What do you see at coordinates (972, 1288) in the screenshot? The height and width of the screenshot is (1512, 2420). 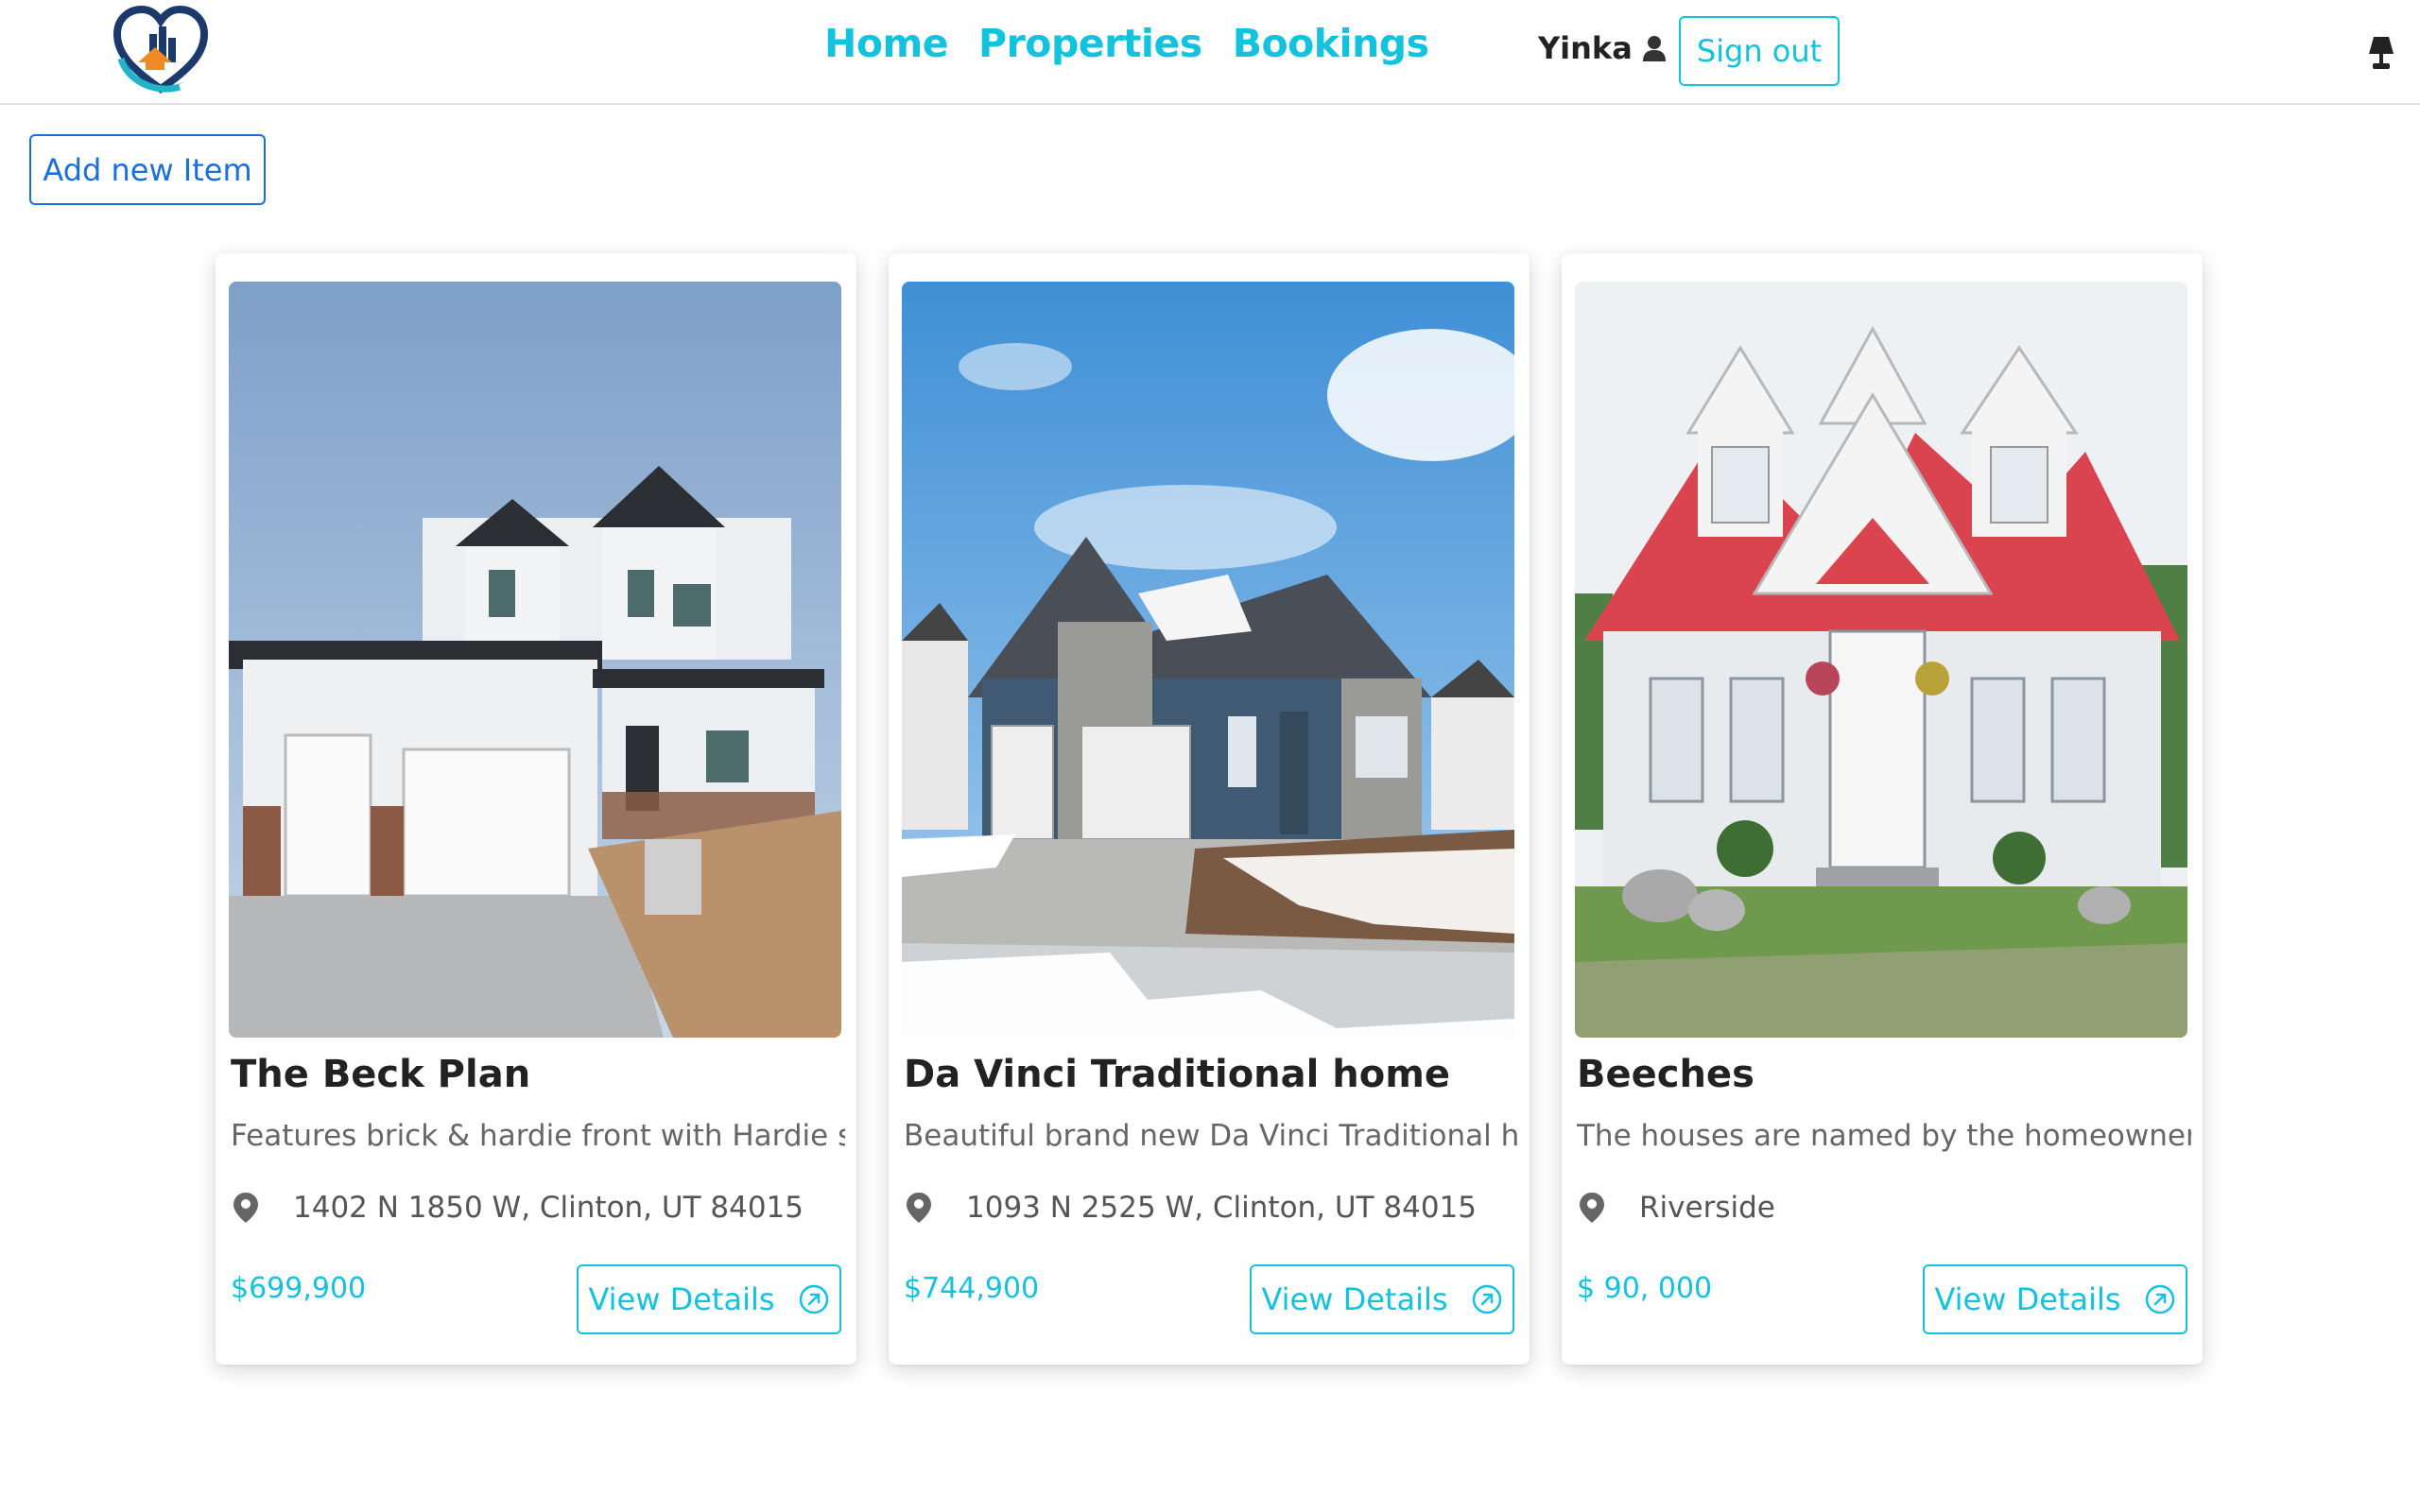 I see `property-price: $744,900` at bounding box center [972, 1288].